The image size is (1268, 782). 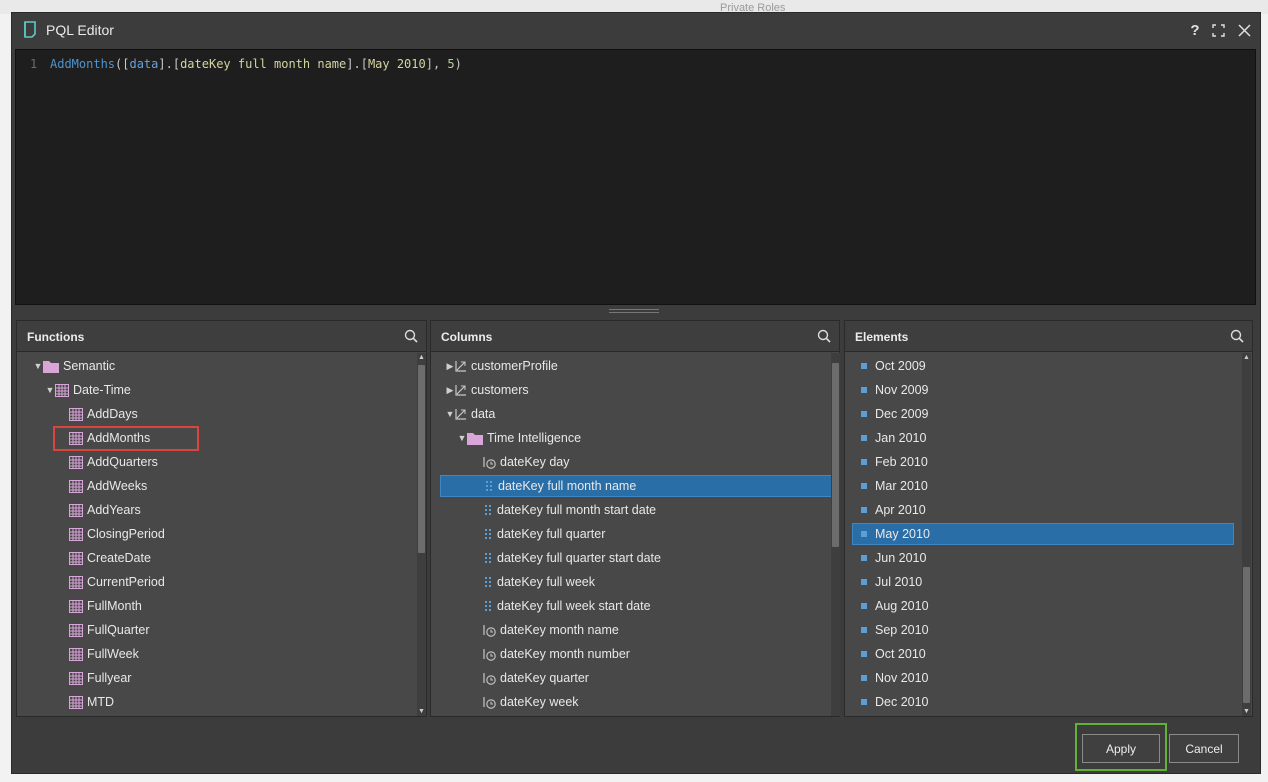 I want to click on close-button, so click(x=1244, y=30).